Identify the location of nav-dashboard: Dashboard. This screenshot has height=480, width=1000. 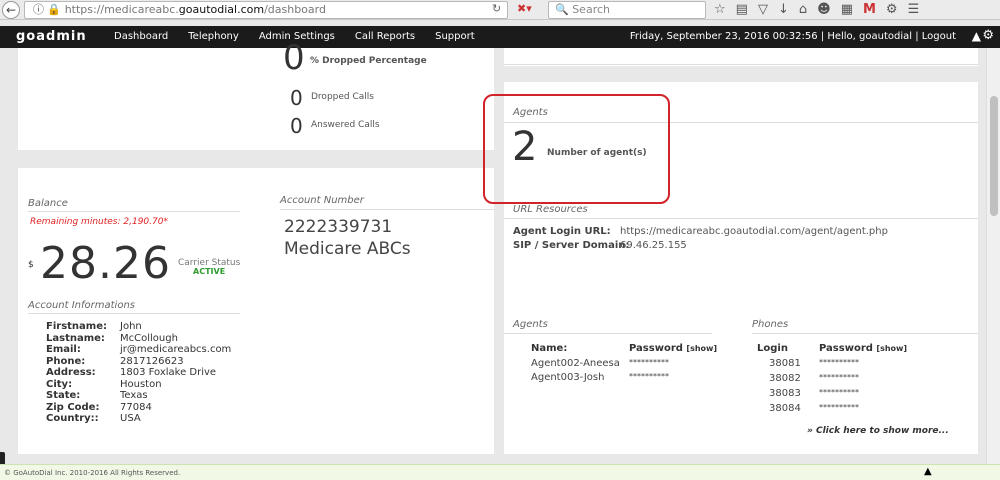
(141, 37).